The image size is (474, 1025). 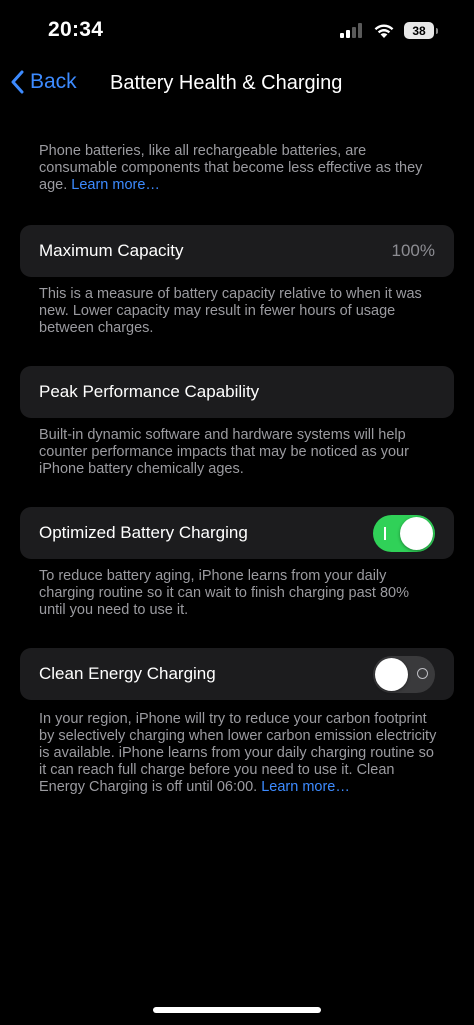 I want to click on battery-icon: 38, so click(x=421, y=30).